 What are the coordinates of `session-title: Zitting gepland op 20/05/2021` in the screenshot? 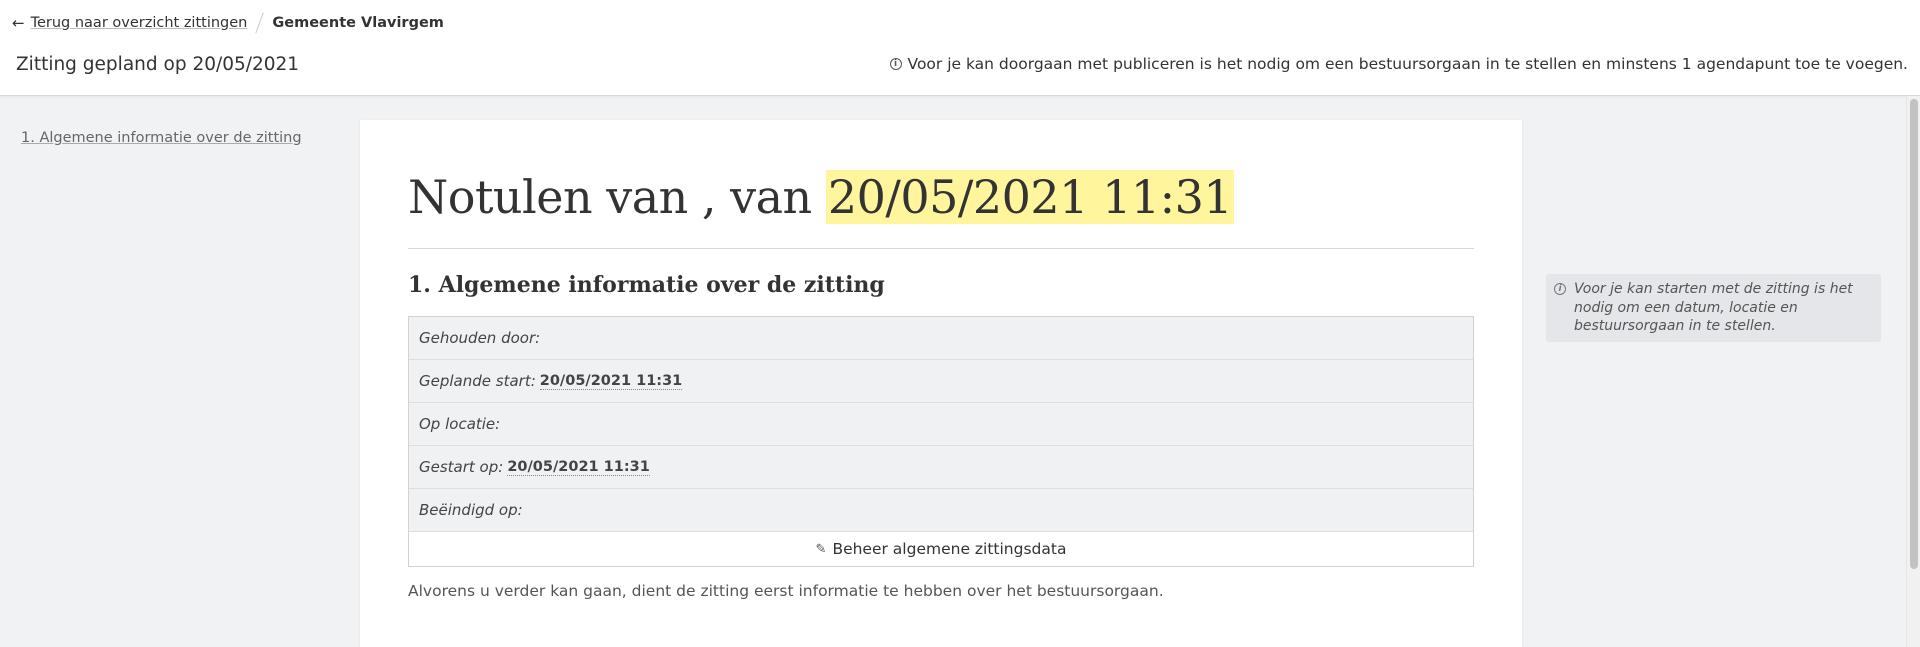 It's located at (158, 64).